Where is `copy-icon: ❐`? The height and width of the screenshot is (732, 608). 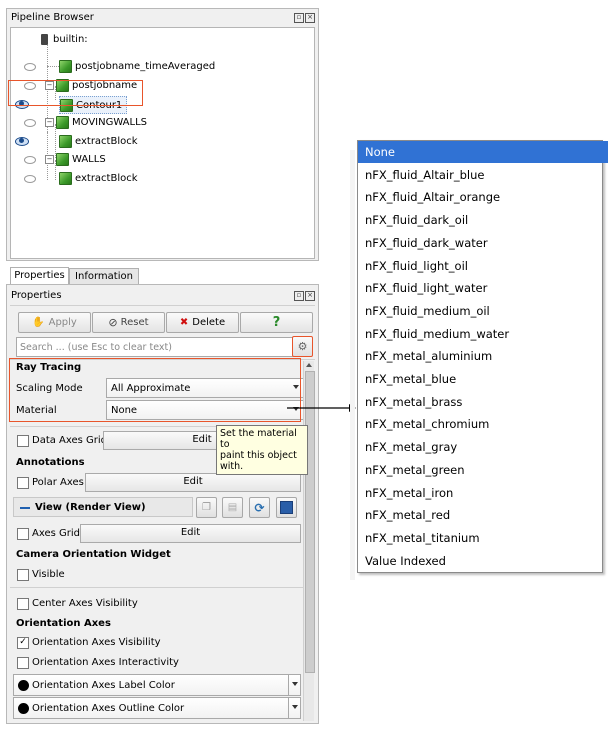
copy-icon: ❐ is located at coordinates (206, 507).